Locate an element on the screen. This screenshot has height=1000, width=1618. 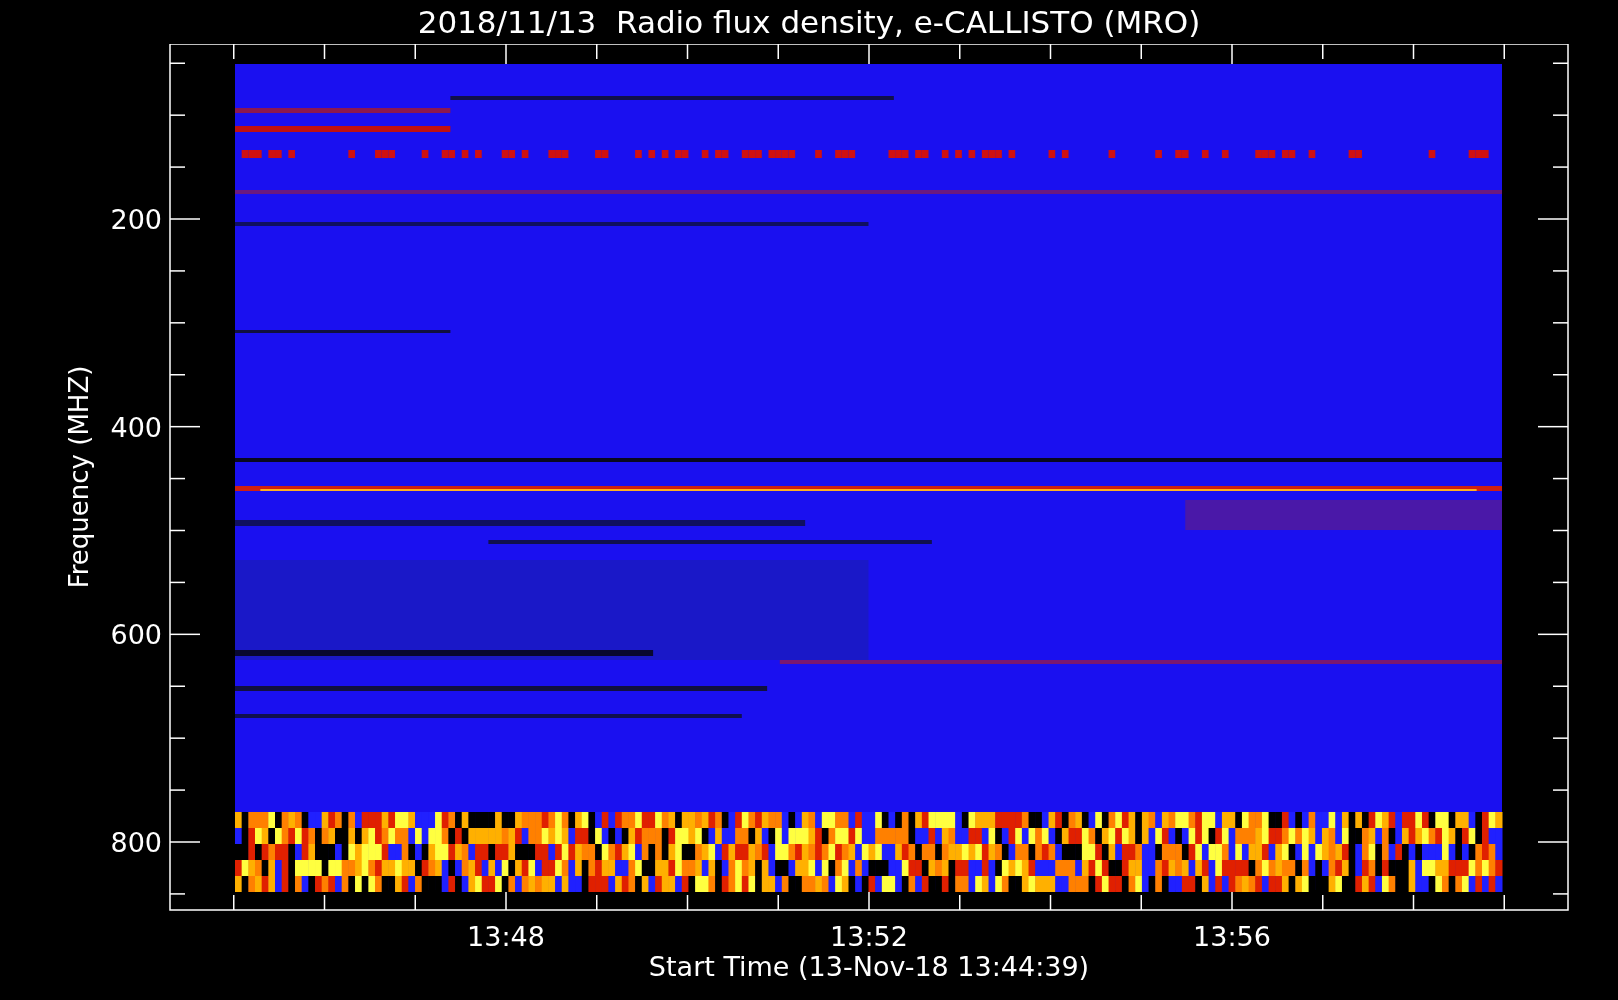
y-tick-label: 400 is located at coordinates (136, 427).